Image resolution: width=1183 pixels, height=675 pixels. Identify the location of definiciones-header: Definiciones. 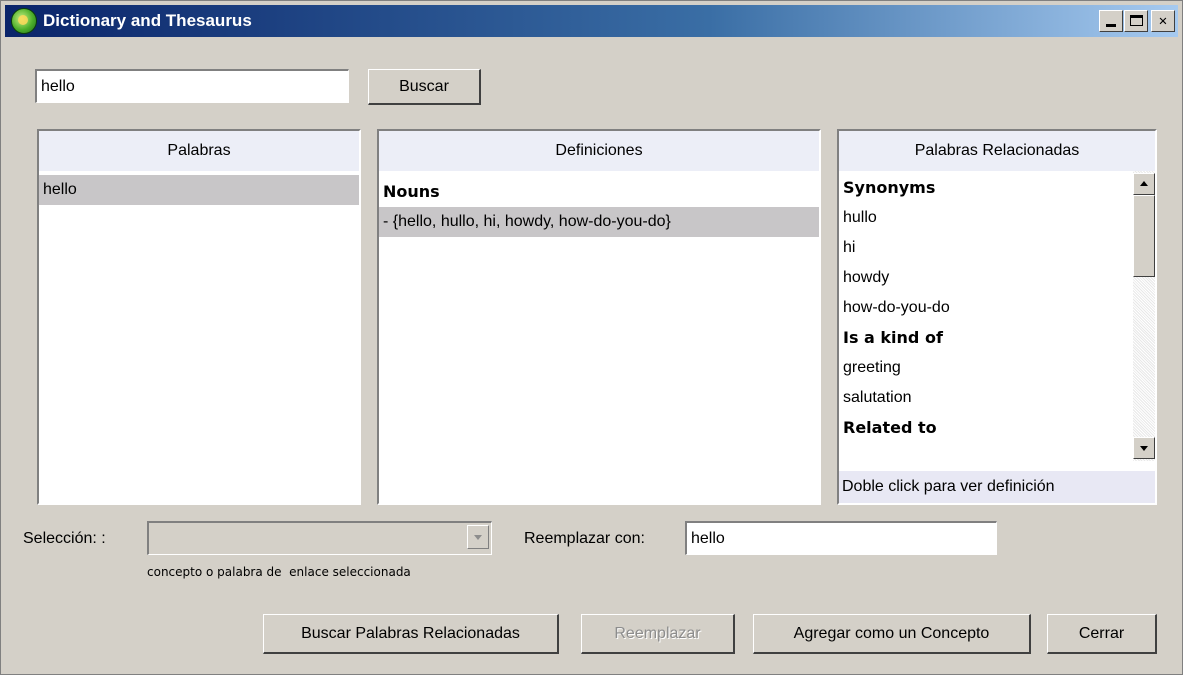
(599, 151).